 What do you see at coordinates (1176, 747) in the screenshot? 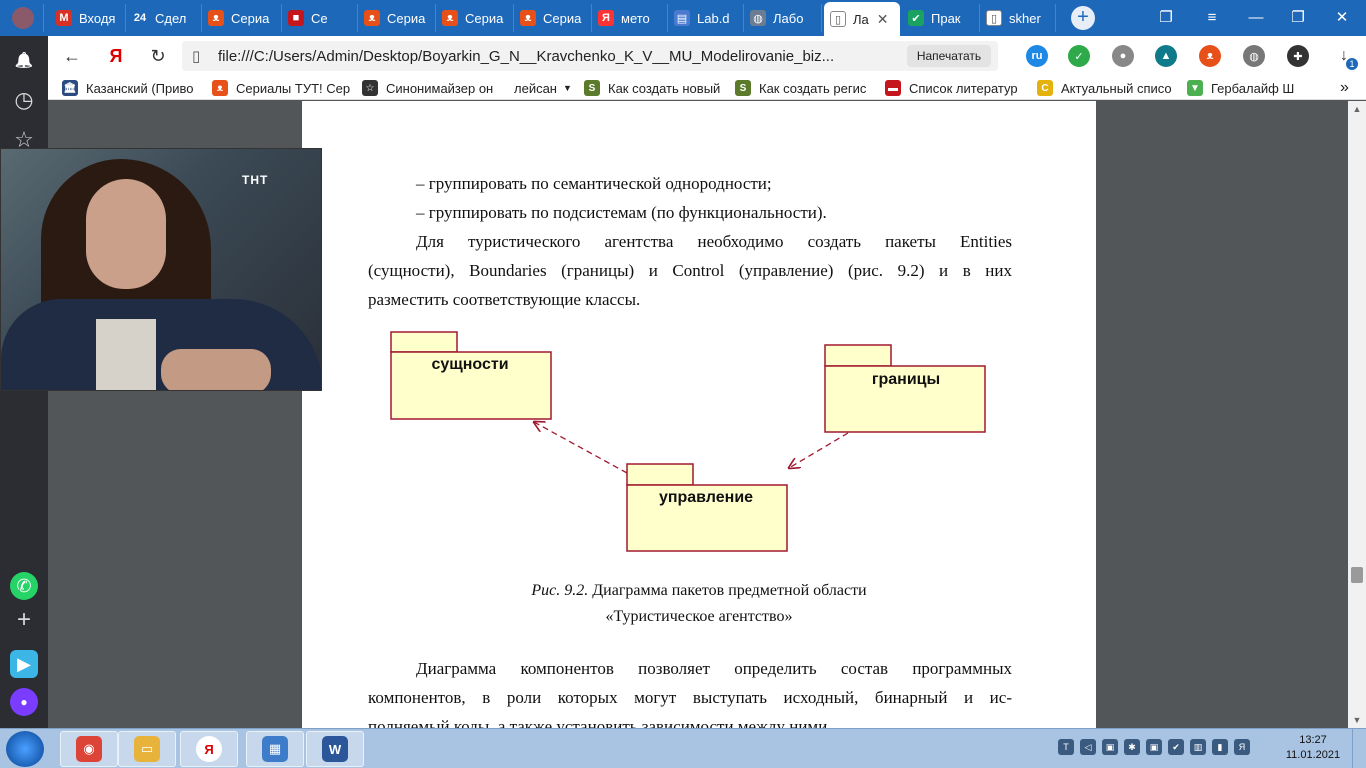
I see `tray-icon: ✔` at bounding box center [1176, 747].